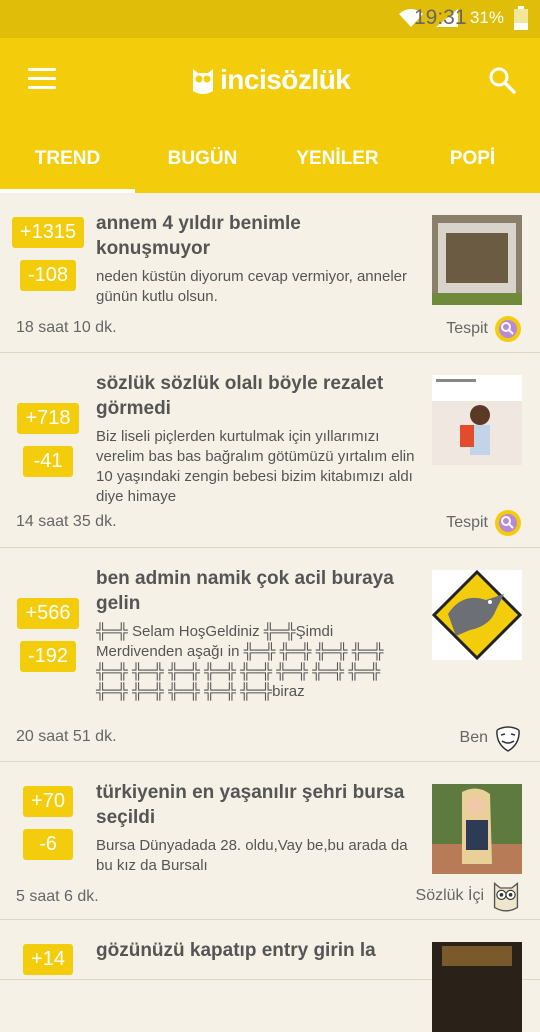  What do you see at coordinates (256, 236) in the screenshot?
I see `post-title: annem 4 yıldır benimle konuşmuyor` at bounding box center [256, 236].